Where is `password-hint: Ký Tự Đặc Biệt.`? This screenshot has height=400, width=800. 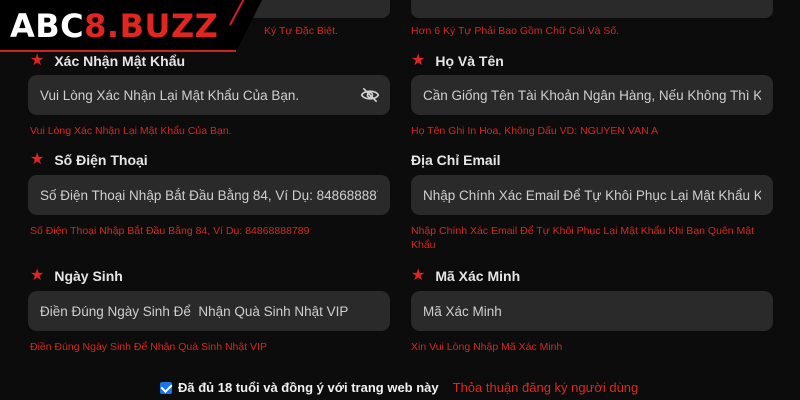 password-hint: Ký Tự Đặc Biệt. is located at coordinates (301, 31).